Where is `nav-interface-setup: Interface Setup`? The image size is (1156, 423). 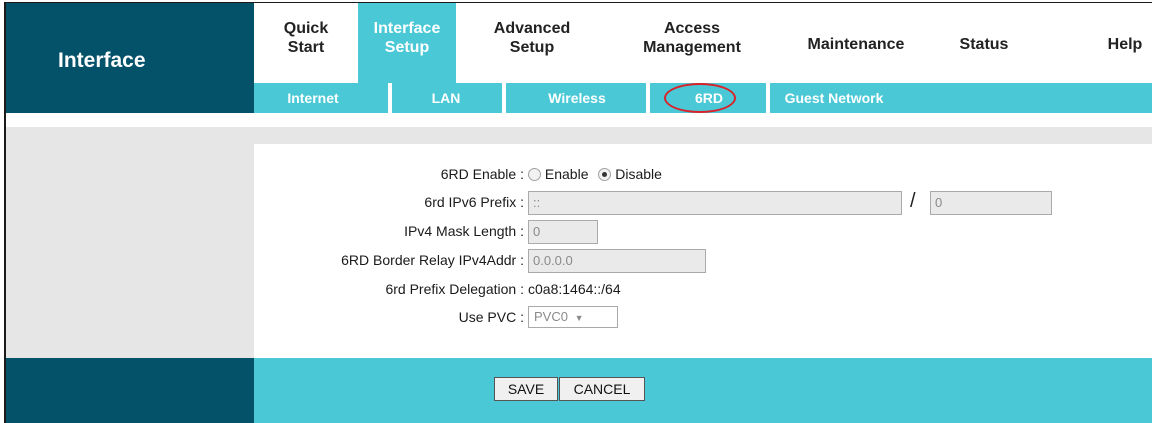 nav-interface-setup: Interface Setup is located at coordinates (407, 43).